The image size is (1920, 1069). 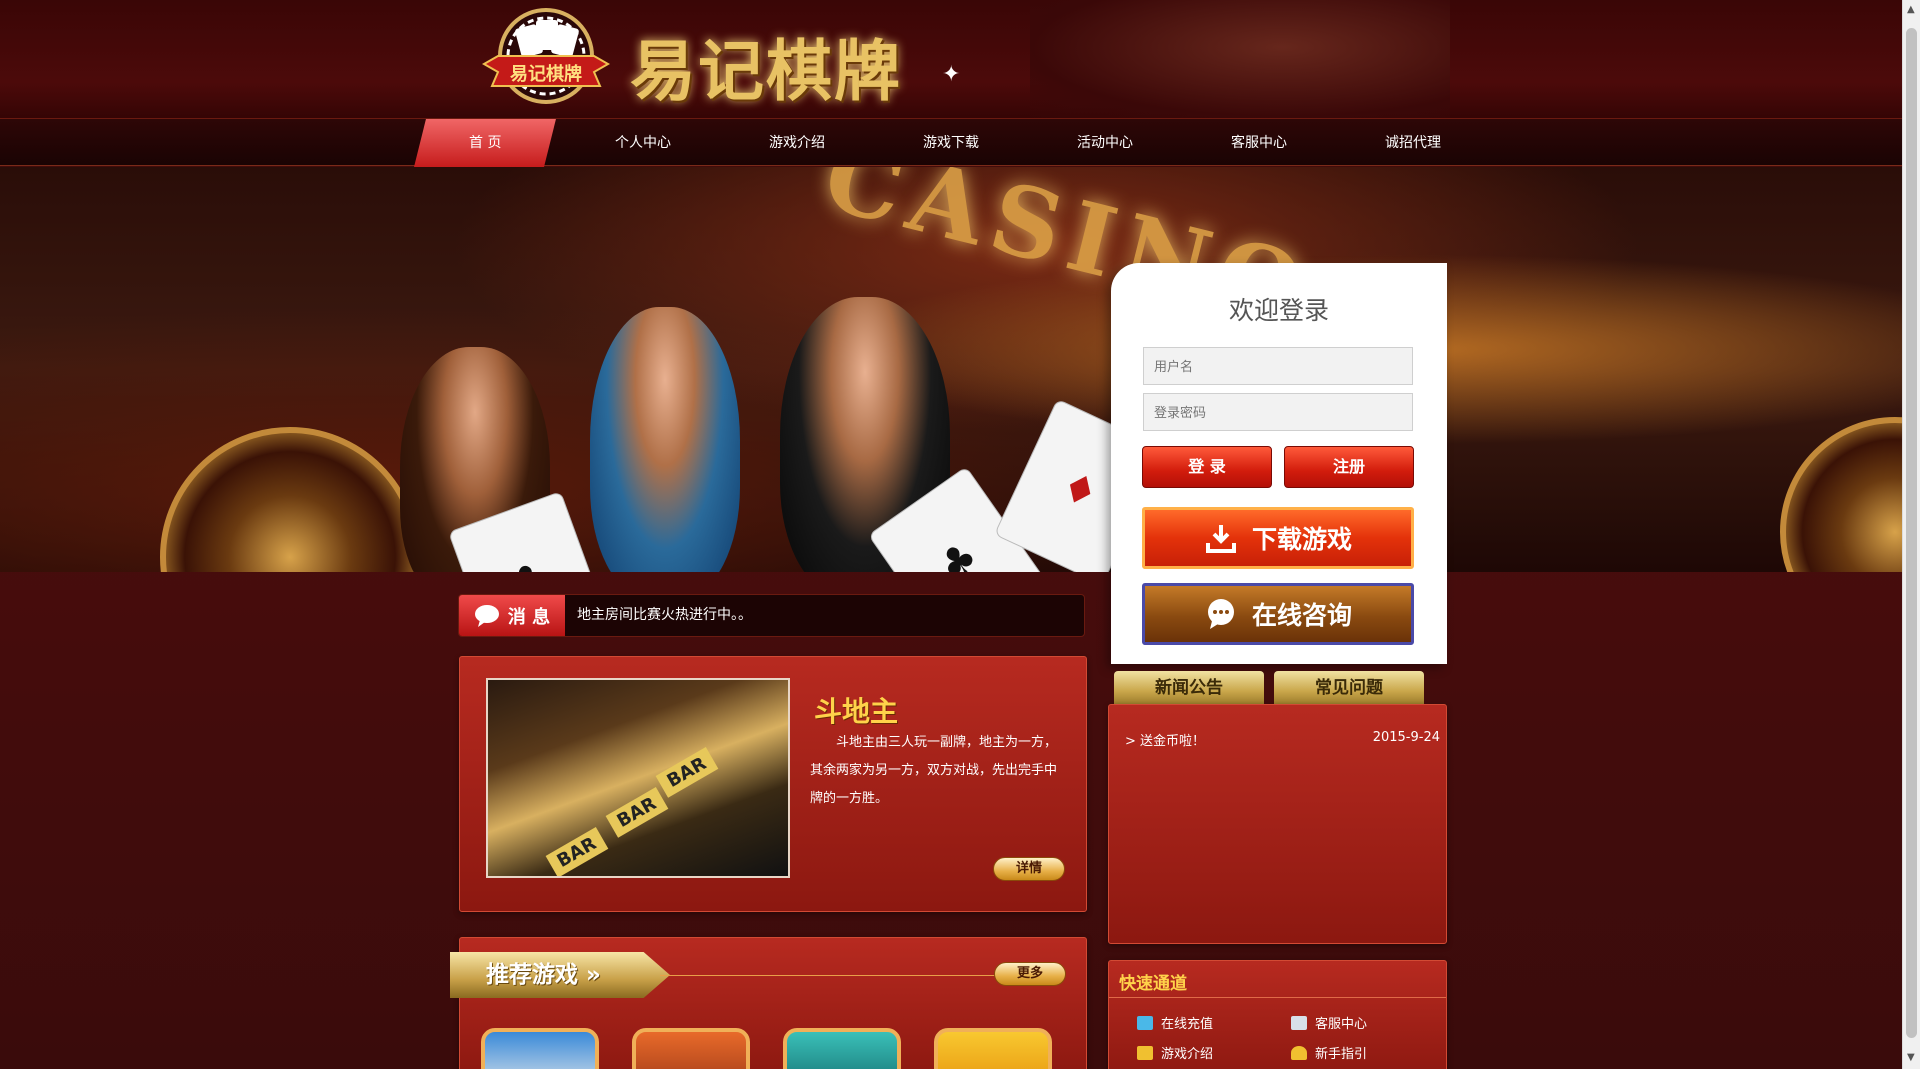 What do you see at coordinates (1911, 1057) in the screenshot?
I see `scroll-down-icon: ▼` at bounding box center [1911, 1057].